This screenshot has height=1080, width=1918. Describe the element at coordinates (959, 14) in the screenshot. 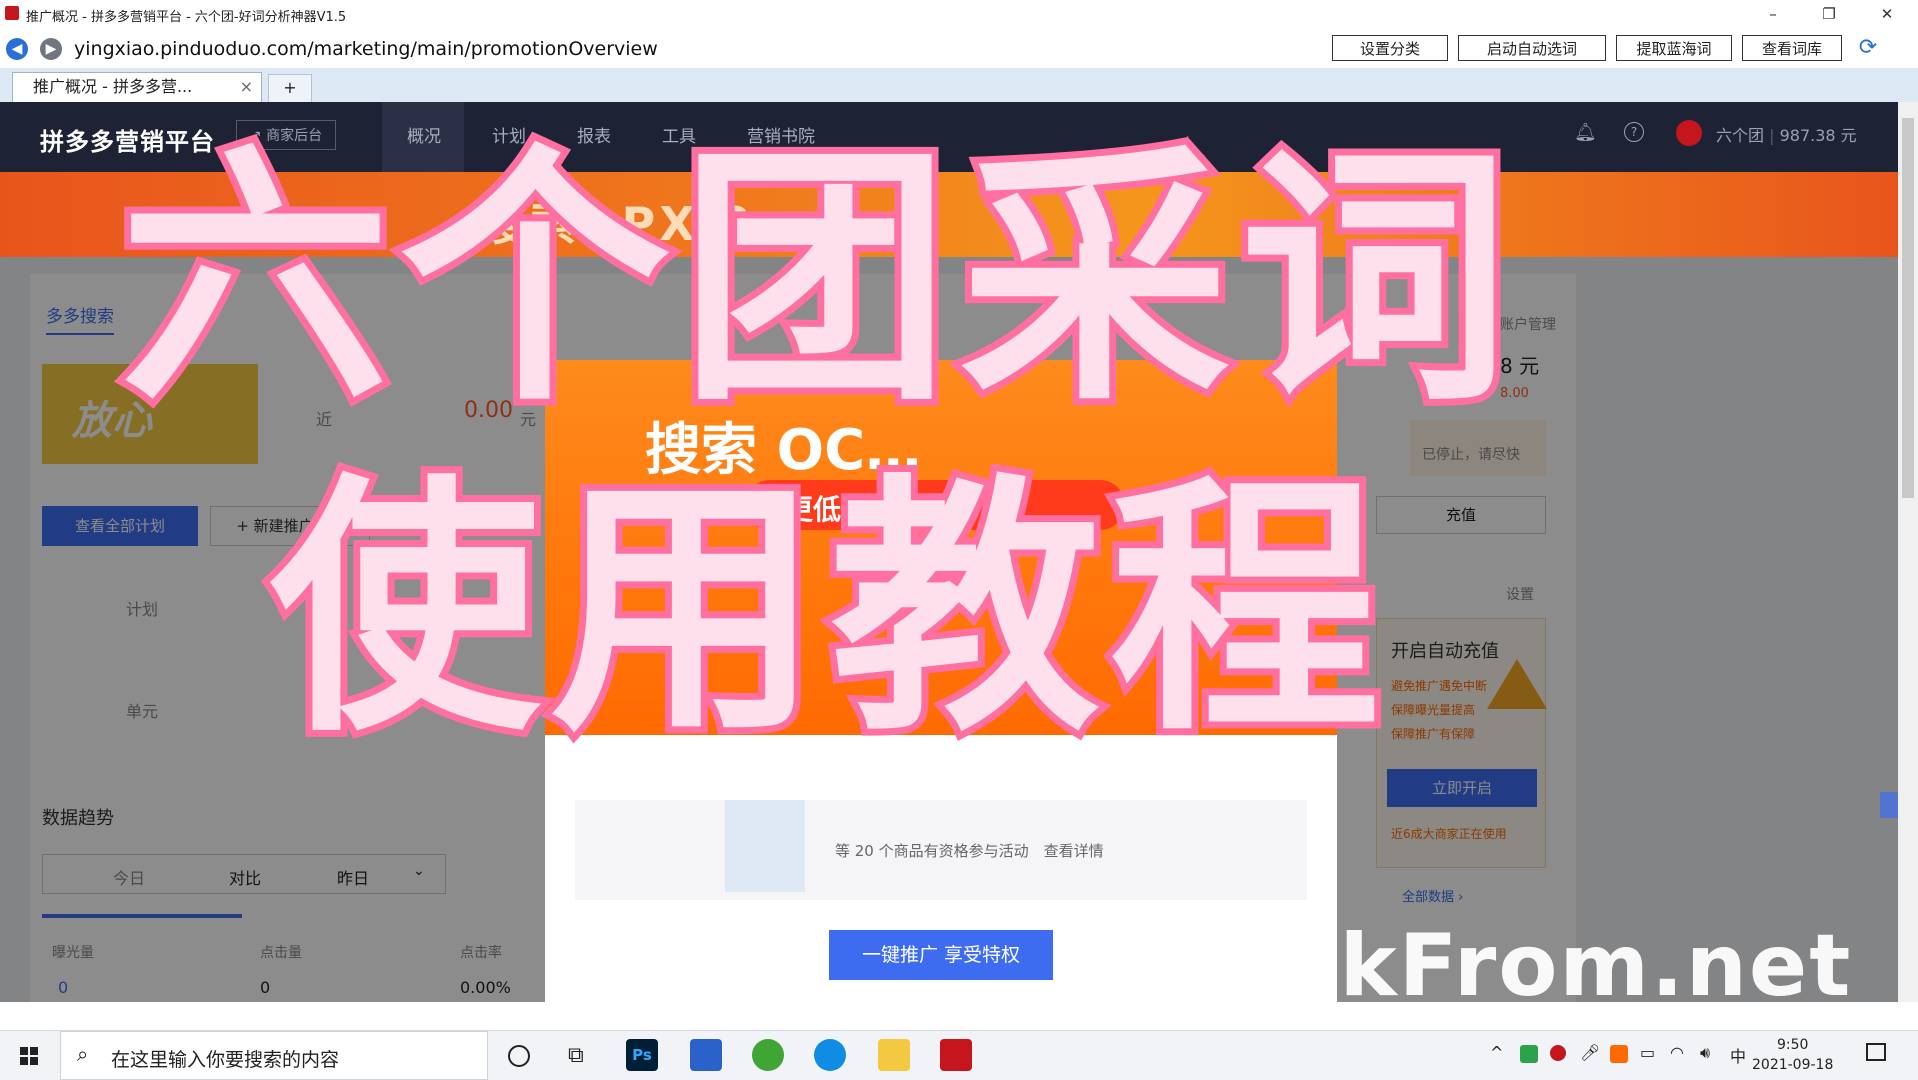

I see `window-title-bar: 推广概况 - 拼多多营销平台 - 六个团-好词分析神器V1.5 – ❐ ✕` at that location.